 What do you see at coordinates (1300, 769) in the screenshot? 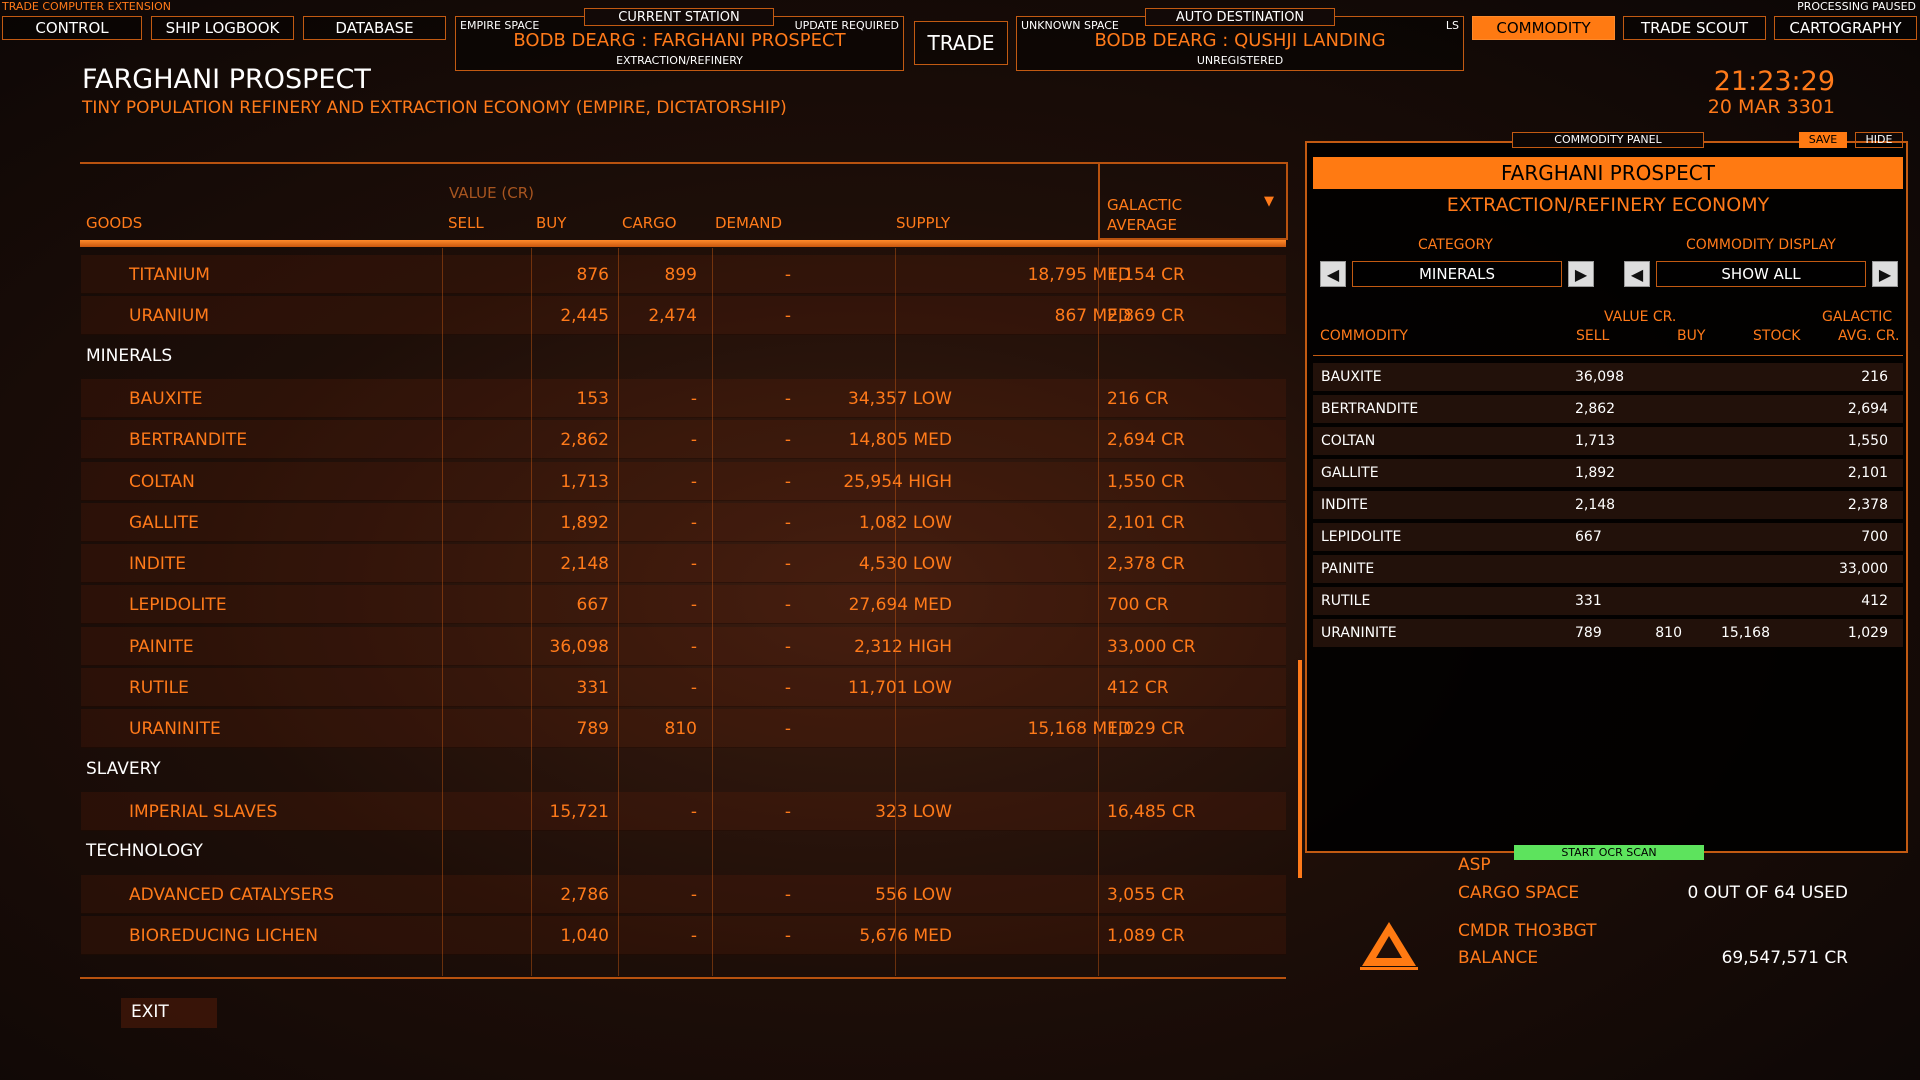
I see `table-scrollbar` at bounding box center [1300, 769].